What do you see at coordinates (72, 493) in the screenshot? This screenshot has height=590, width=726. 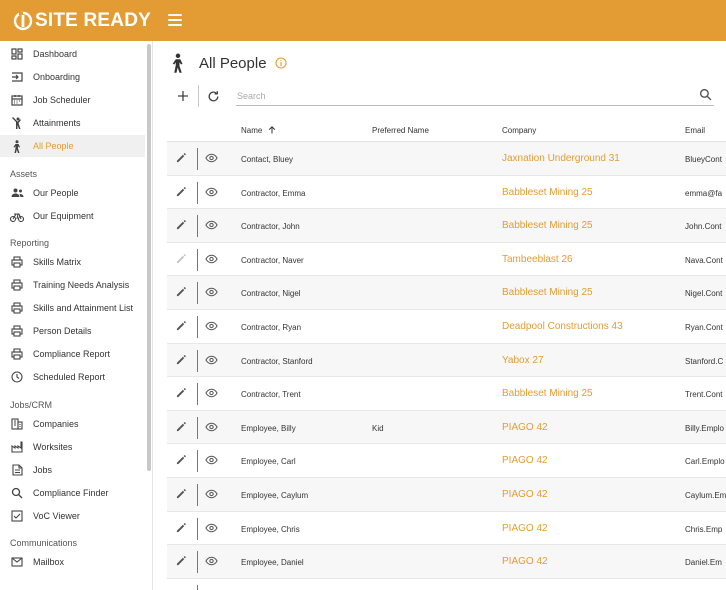 I see `sidebar-item-compliance-finder: Compliance Finder` at bounding box center [72, 493].